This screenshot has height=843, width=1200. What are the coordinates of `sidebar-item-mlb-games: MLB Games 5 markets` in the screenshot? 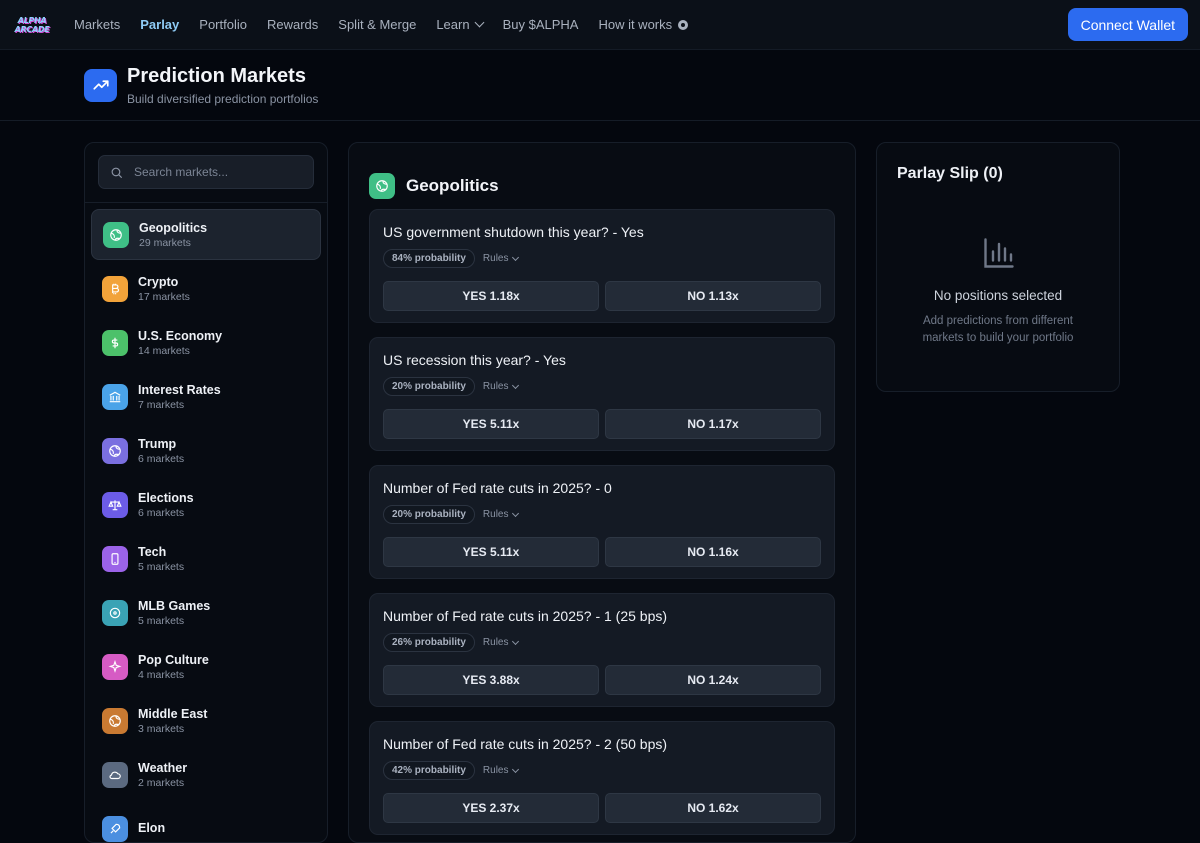 It's located at (206, 612).